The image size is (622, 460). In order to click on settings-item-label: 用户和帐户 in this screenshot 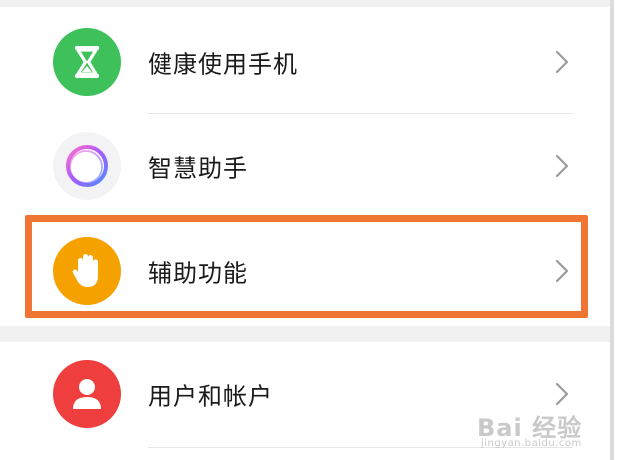, I will do `click(210, 396)`.